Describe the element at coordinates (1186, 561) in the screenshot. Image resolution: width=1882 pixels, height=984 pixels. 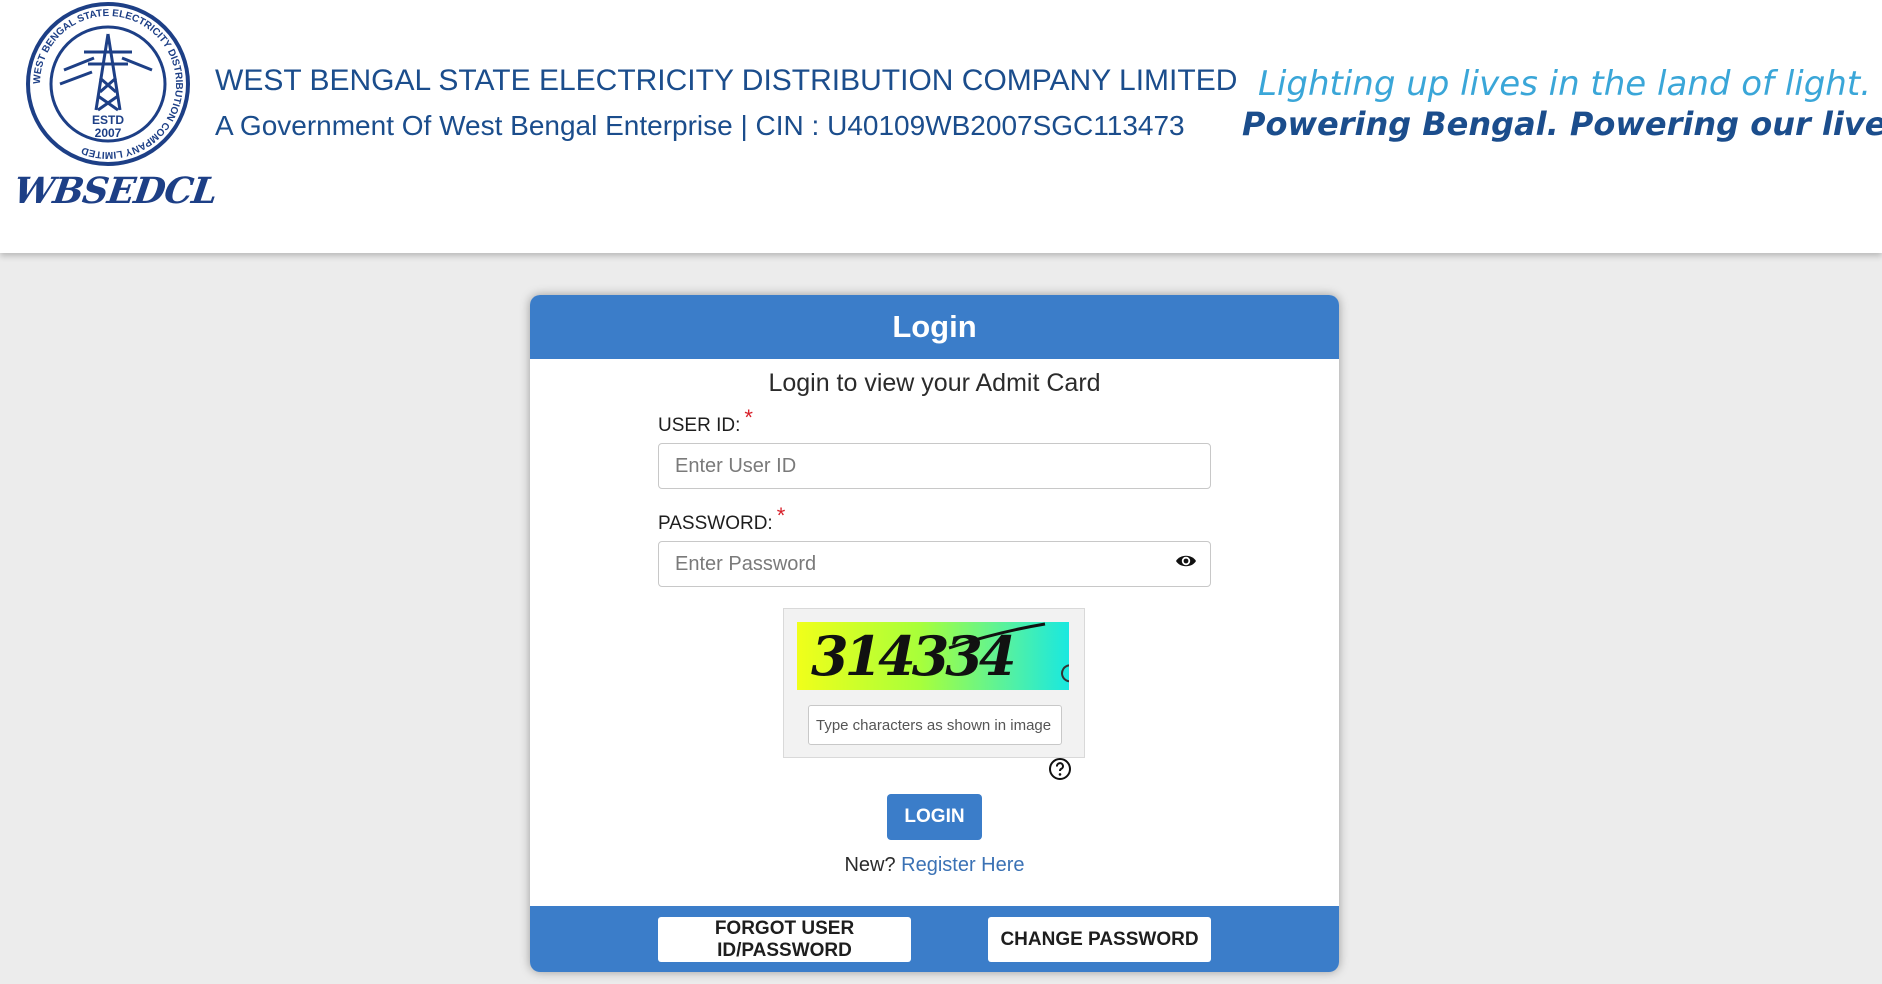
I see `eye-icon` at that location.